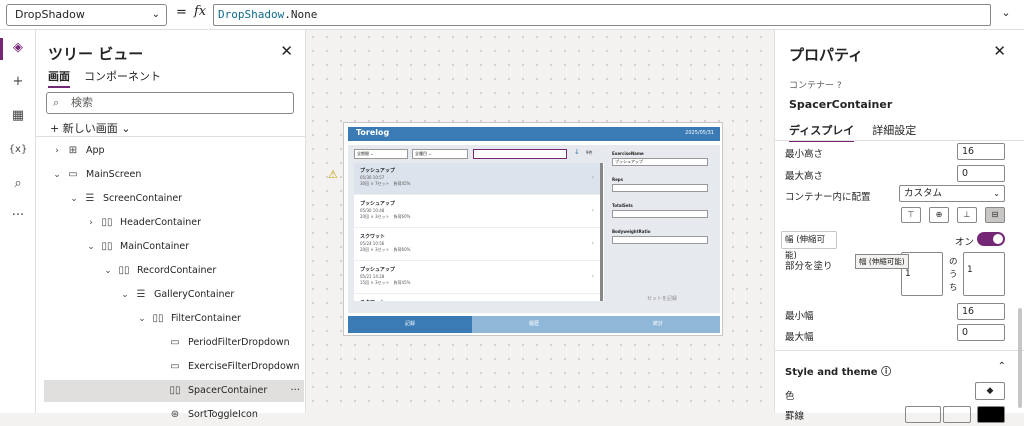 The height and width of the screenshot is (426, 1024). What do you see at coordinates (228, 390) in the screenshot?
I see `tree-node-label: SpacerContainer` at bounding box center [228, 390].